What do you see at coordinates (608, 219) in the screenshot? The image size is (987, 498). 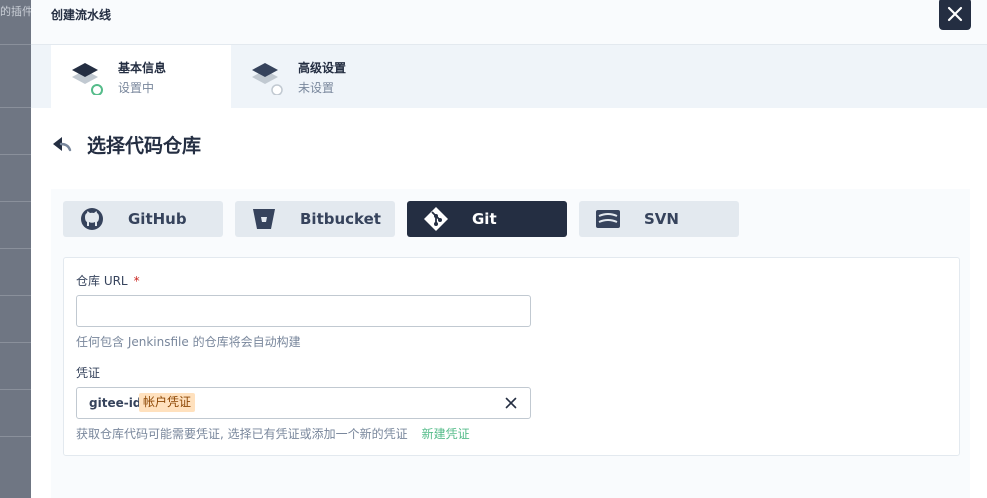 I see `svn-icon` at bounding box center [608, 219].